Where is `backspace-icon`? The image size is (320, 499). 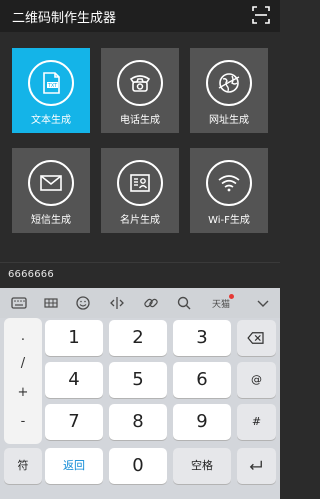
backspace-icon is located at coordinates (255, 338).